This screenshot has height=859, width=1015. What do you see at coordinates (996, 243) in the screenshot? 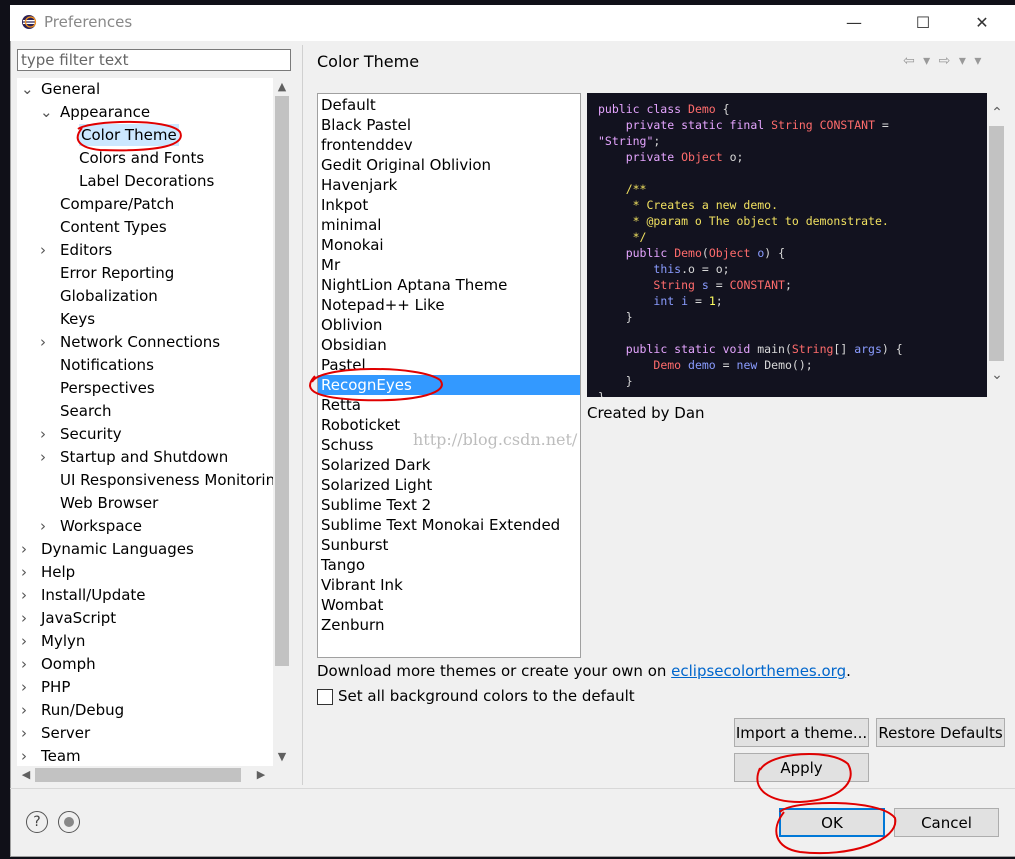
I see `preview-scroll-thumb` at bounding box center [996, 243].